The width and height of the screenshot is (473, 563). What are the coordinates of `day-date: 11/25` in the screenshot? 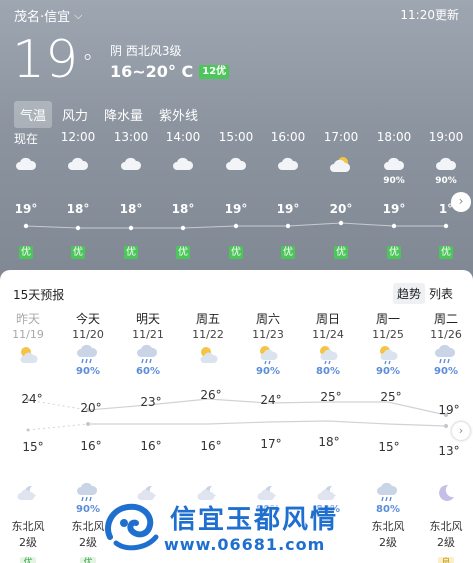 It's located at (388, 334).